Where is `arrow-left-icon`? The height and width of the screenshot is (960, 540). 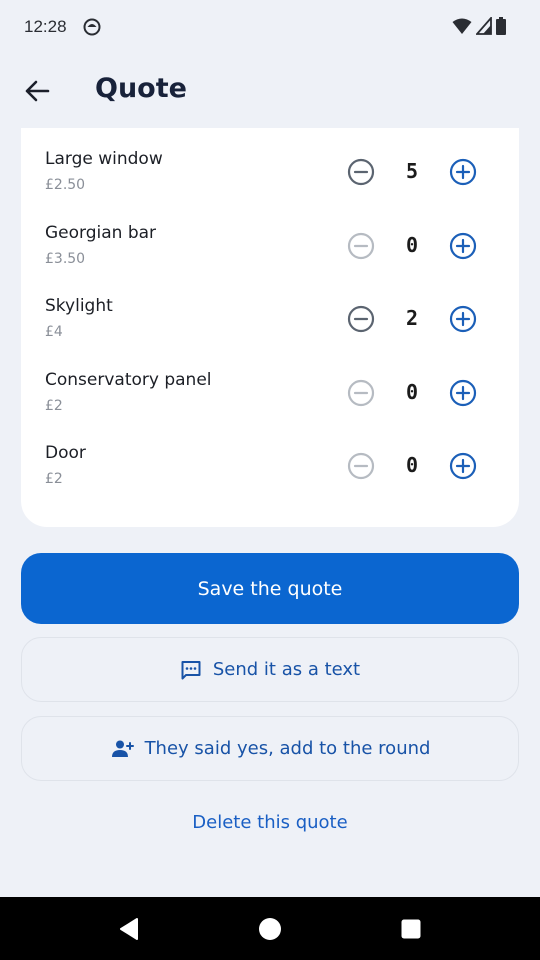 arrow-left-icon is located at coordinates (37, 91).